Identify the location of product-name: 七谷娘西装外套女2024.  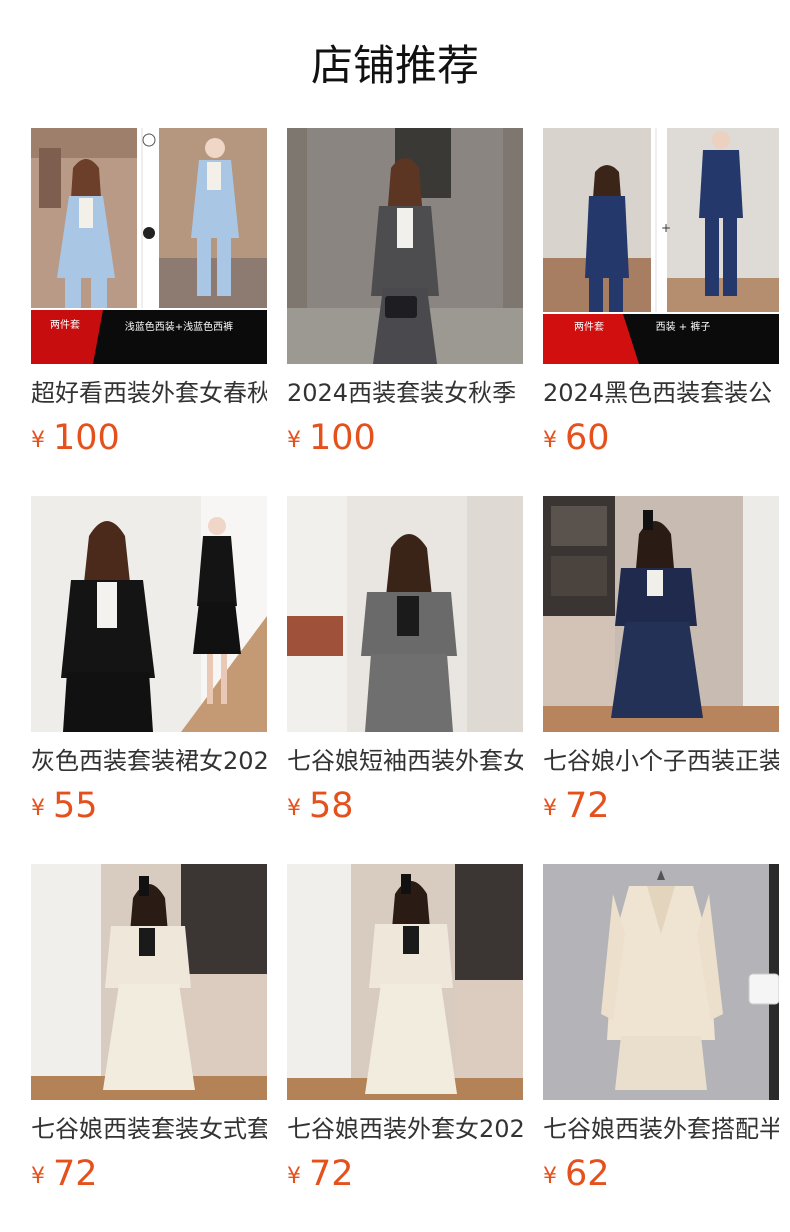
(405, 1129).